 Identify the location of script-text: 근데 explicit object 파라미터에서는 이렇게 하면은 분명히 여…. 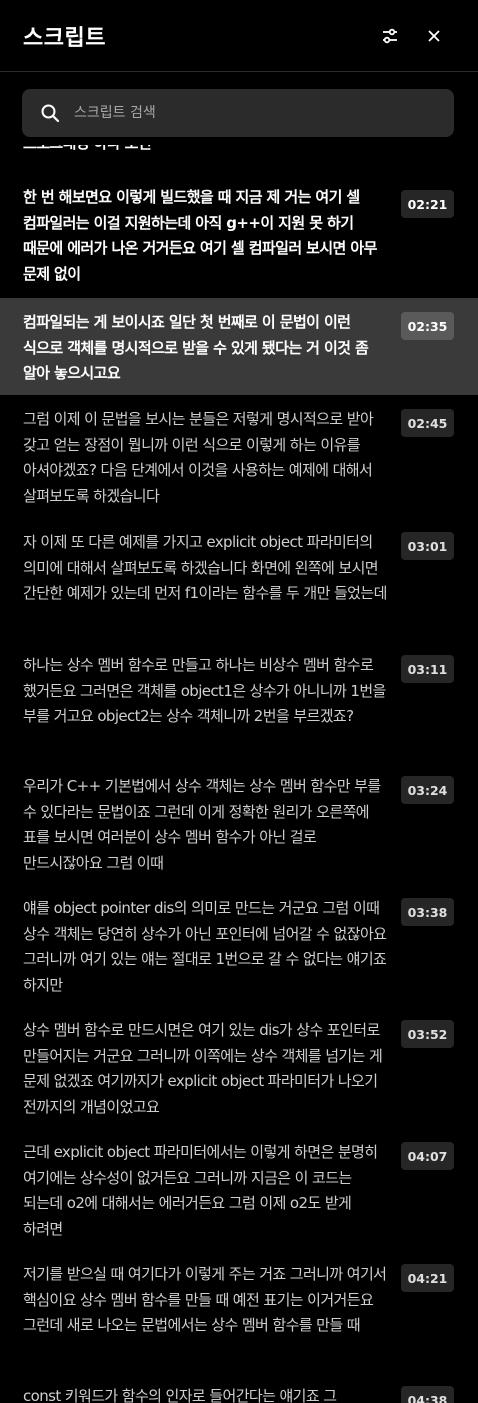
(200, 1190).